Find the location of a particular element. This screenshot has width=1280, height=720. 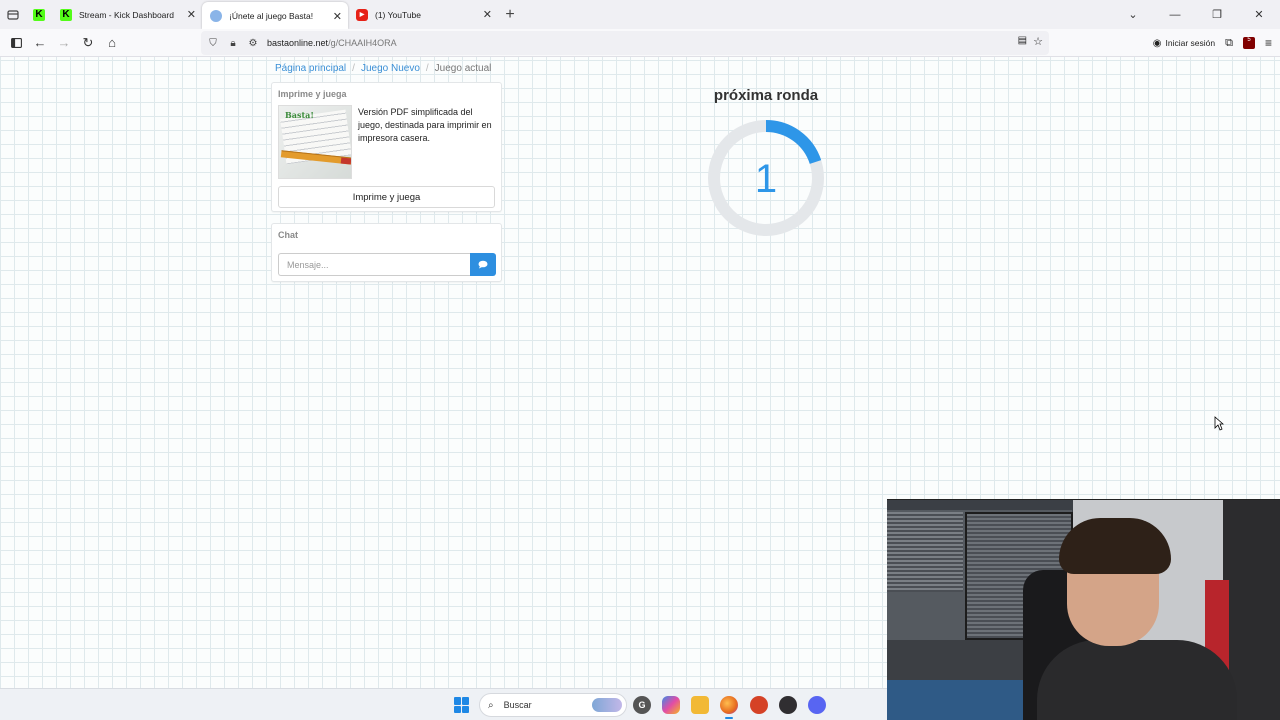

print-thumbnail: Basta! is located at coordinates (315, 142).